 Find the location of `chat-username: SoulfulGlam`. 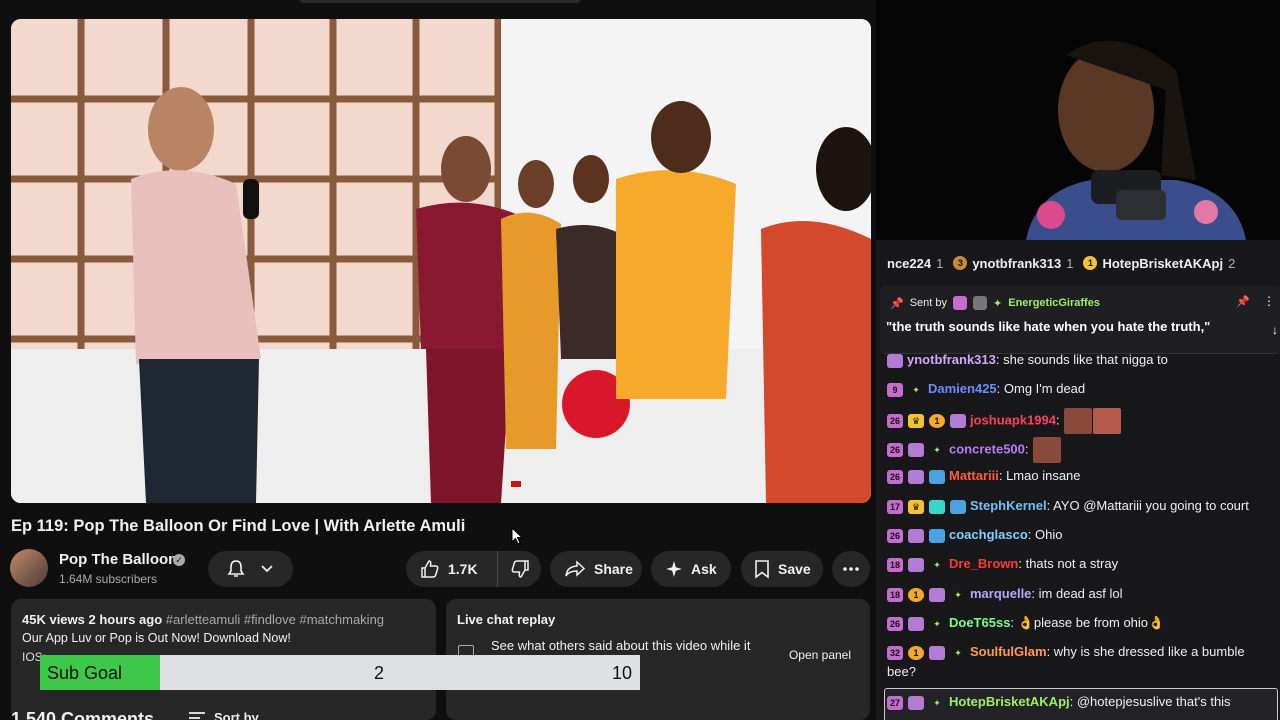

chat-username: SoulfulGlam is located at coordinates (1008, 651).